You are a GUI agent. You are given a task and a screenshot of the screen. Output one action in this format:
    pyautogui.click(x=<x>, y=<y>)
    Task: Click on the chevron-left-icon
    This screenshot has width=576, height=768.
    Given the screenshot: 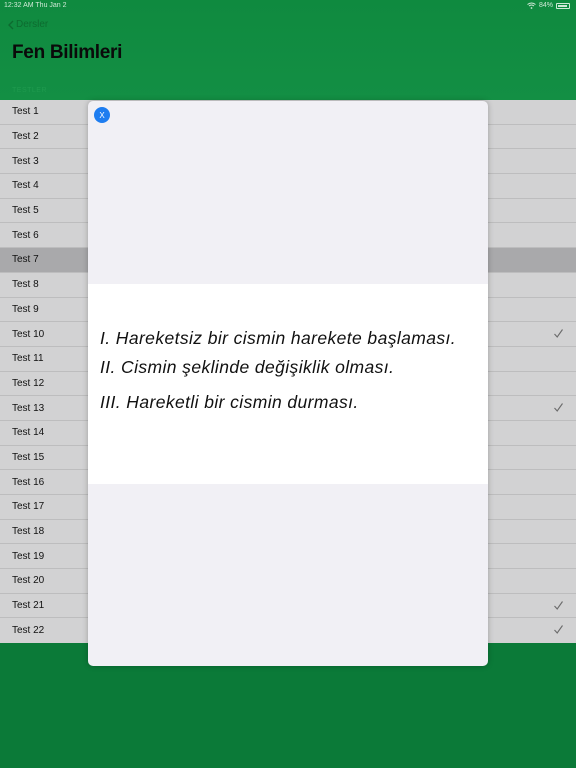 What is the action you would take?
    pyautogui.click(x=11, y=24)
    